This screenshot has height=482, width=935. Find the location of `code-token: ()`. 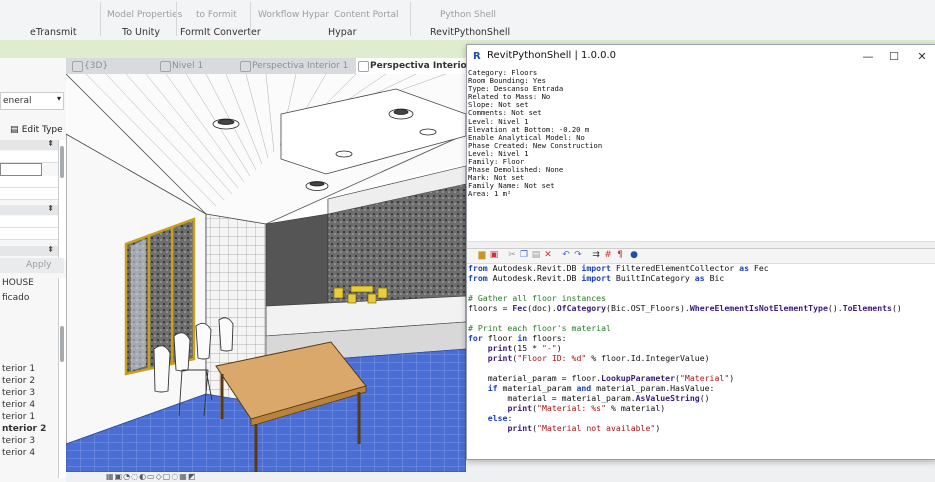

code-token: () is located at coordinates (704, 398).